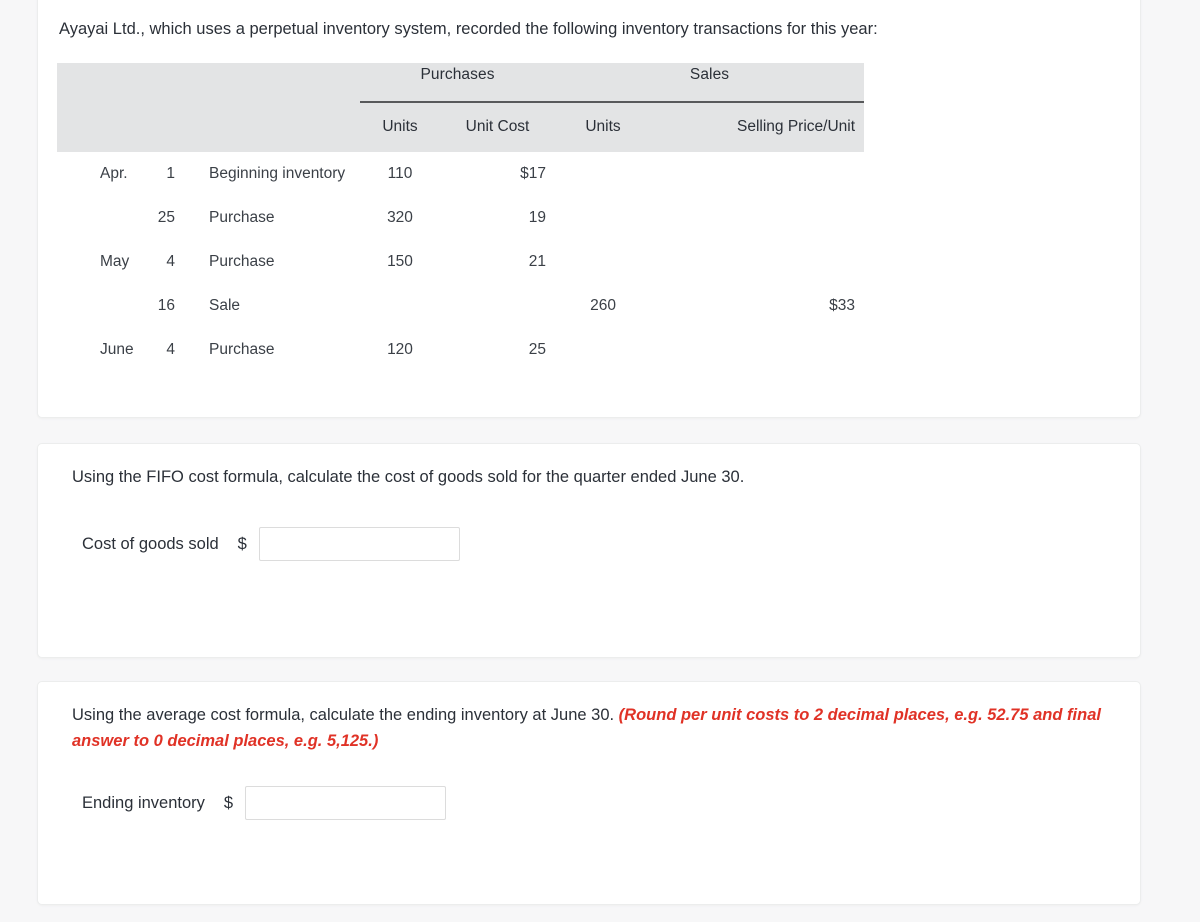  What do you see at coordinates (458, 84) in the screenshot?
I see `group-header-purchases: Purchases` at bounding box center [458, 84].